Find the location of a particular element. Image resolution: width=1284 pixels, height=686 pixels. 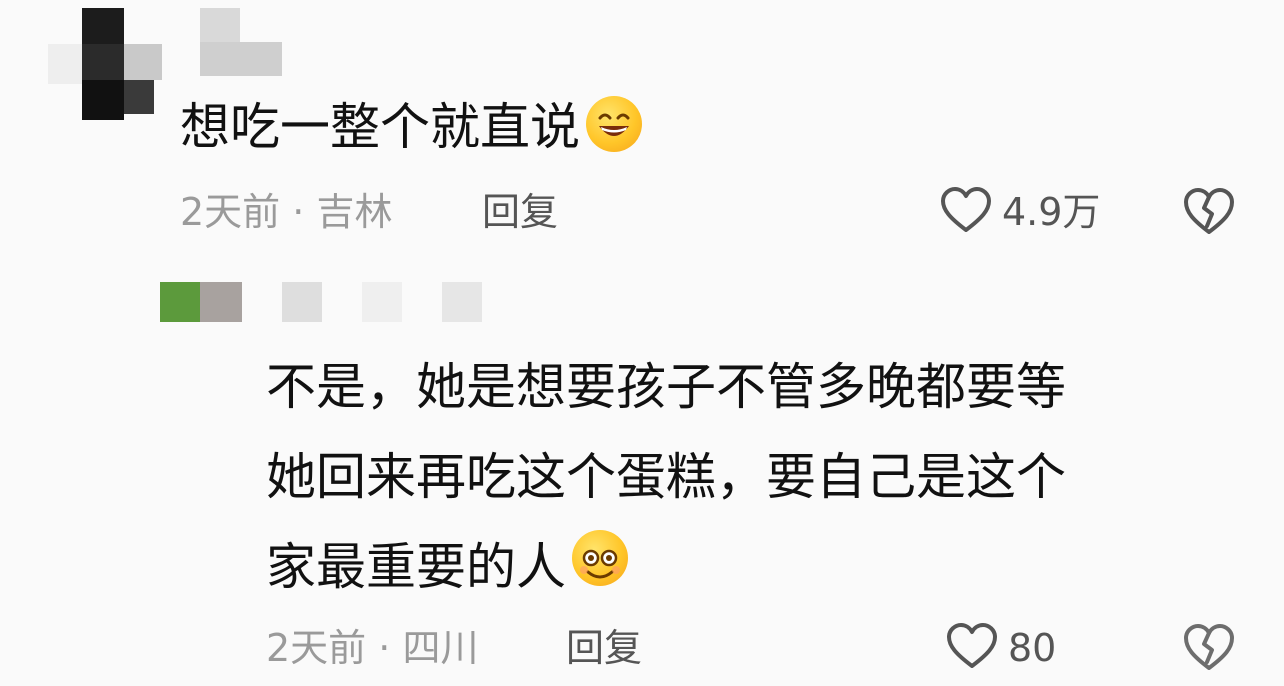

comment-text-content: 想吃一整个就直说 is located at coordinates (380, 127).